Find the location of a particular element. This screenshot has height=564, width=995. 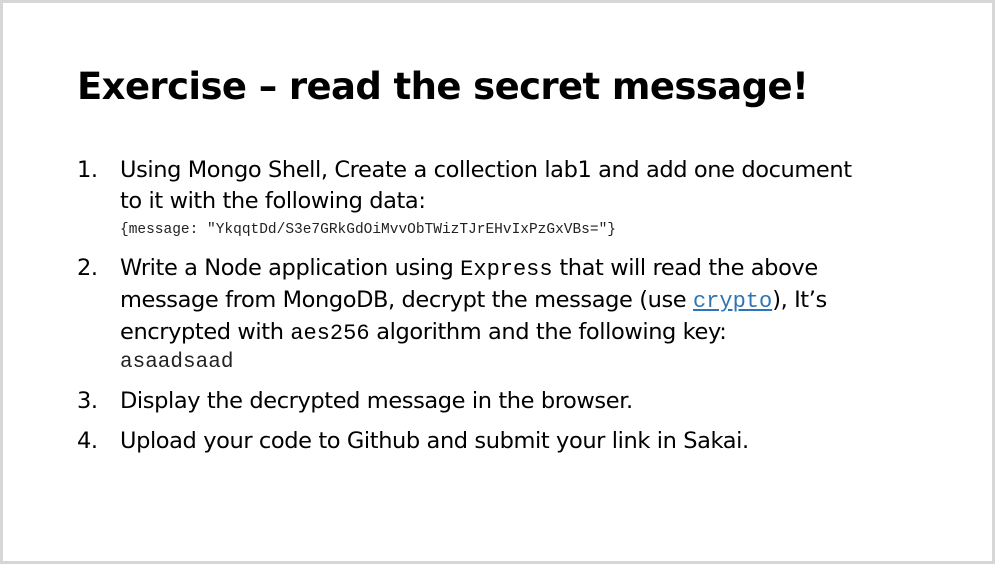

item-number-3: 3. is located at coordinates (87, 401).